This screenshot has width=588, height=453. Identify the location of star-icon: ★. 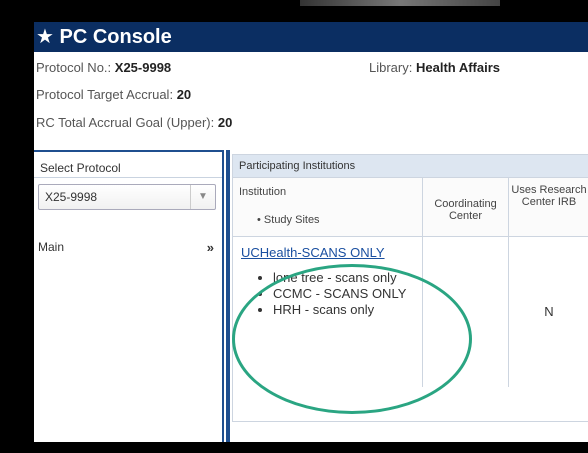
(45, 37).